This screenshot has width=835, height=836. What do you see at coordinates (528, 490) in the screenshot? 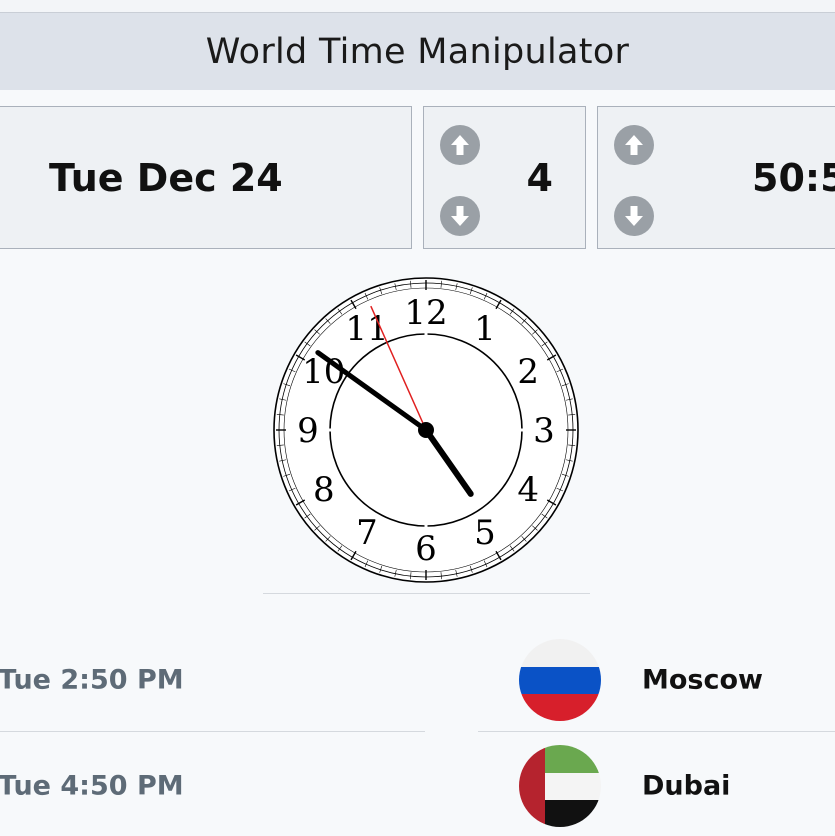
I see `clock-numeral: 4` at bounding box center [528, 490].